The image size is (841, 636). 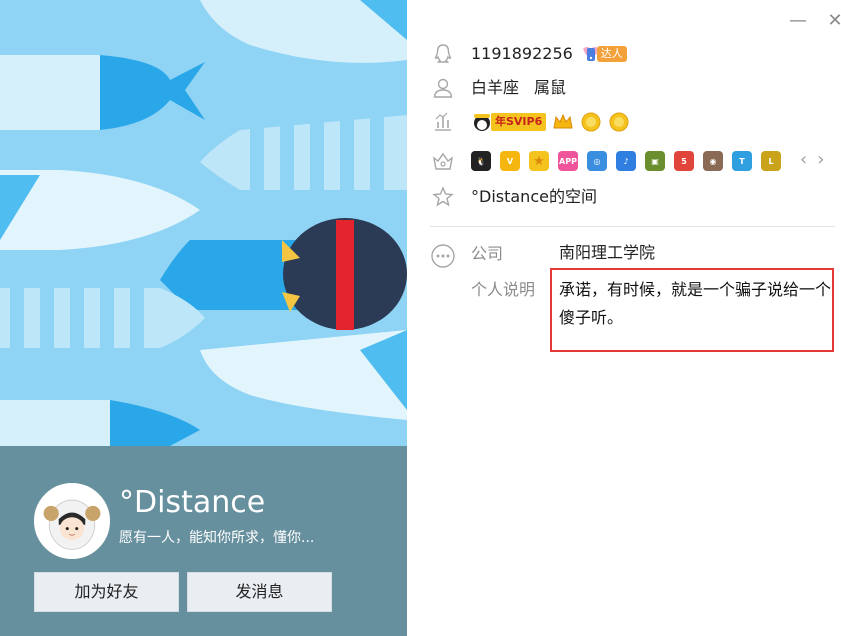 What do you see at coordinates (443, 122) in the screenshot?
I see `level-chart-icon` at bounding box center [443, 122].